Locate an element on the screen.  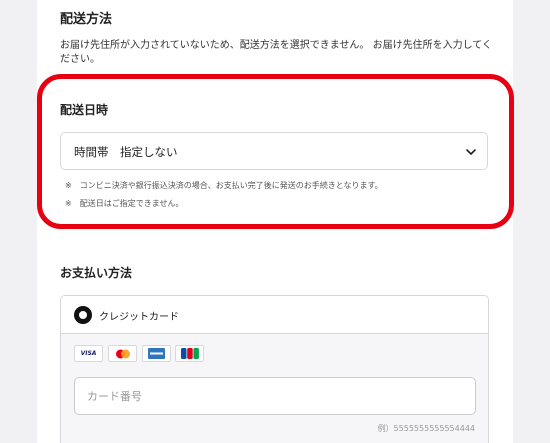
mastercard-circles is located at coordinates (122, 353).